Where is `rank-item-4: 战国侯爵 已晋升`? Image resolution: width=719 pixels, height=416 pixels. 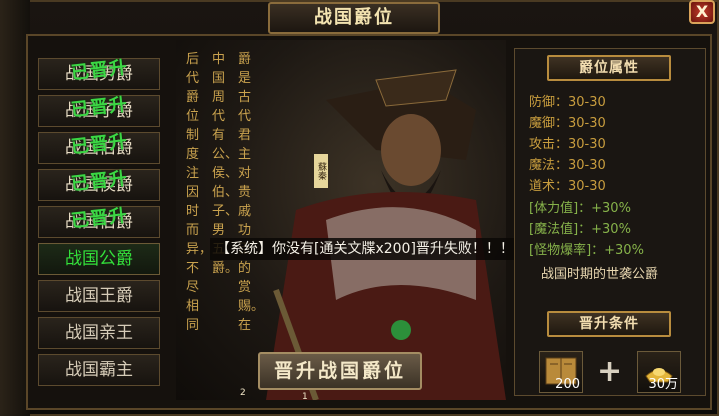
rank-item-4: 战国侯爵 已晋升 is located at coordinates (99, 184).